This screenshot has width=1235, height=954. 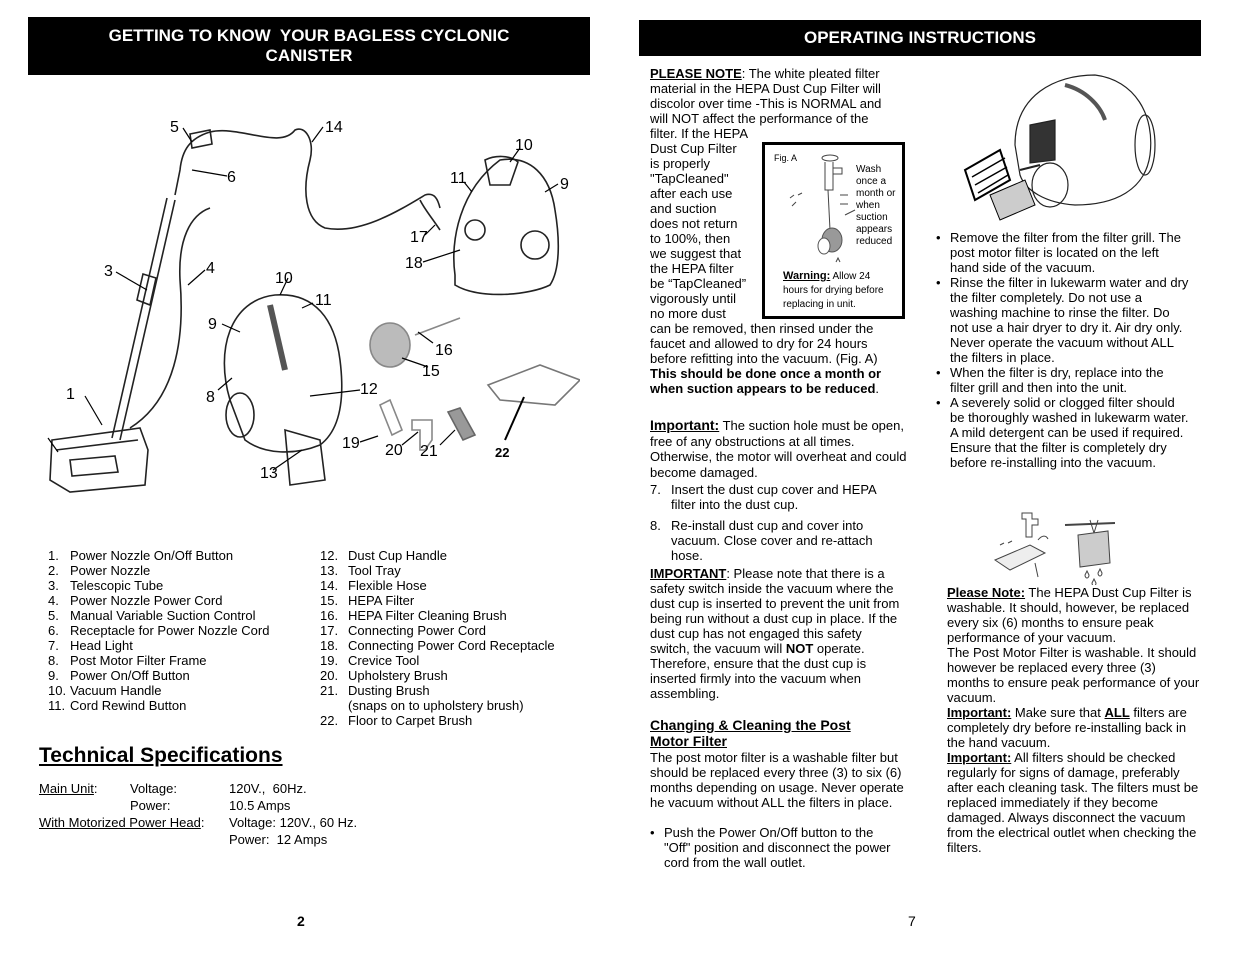 What do you see at coordinates (108, 271) in the screenshot?
I see `diagram-label-3: 3` at bounding box center [108, 271].